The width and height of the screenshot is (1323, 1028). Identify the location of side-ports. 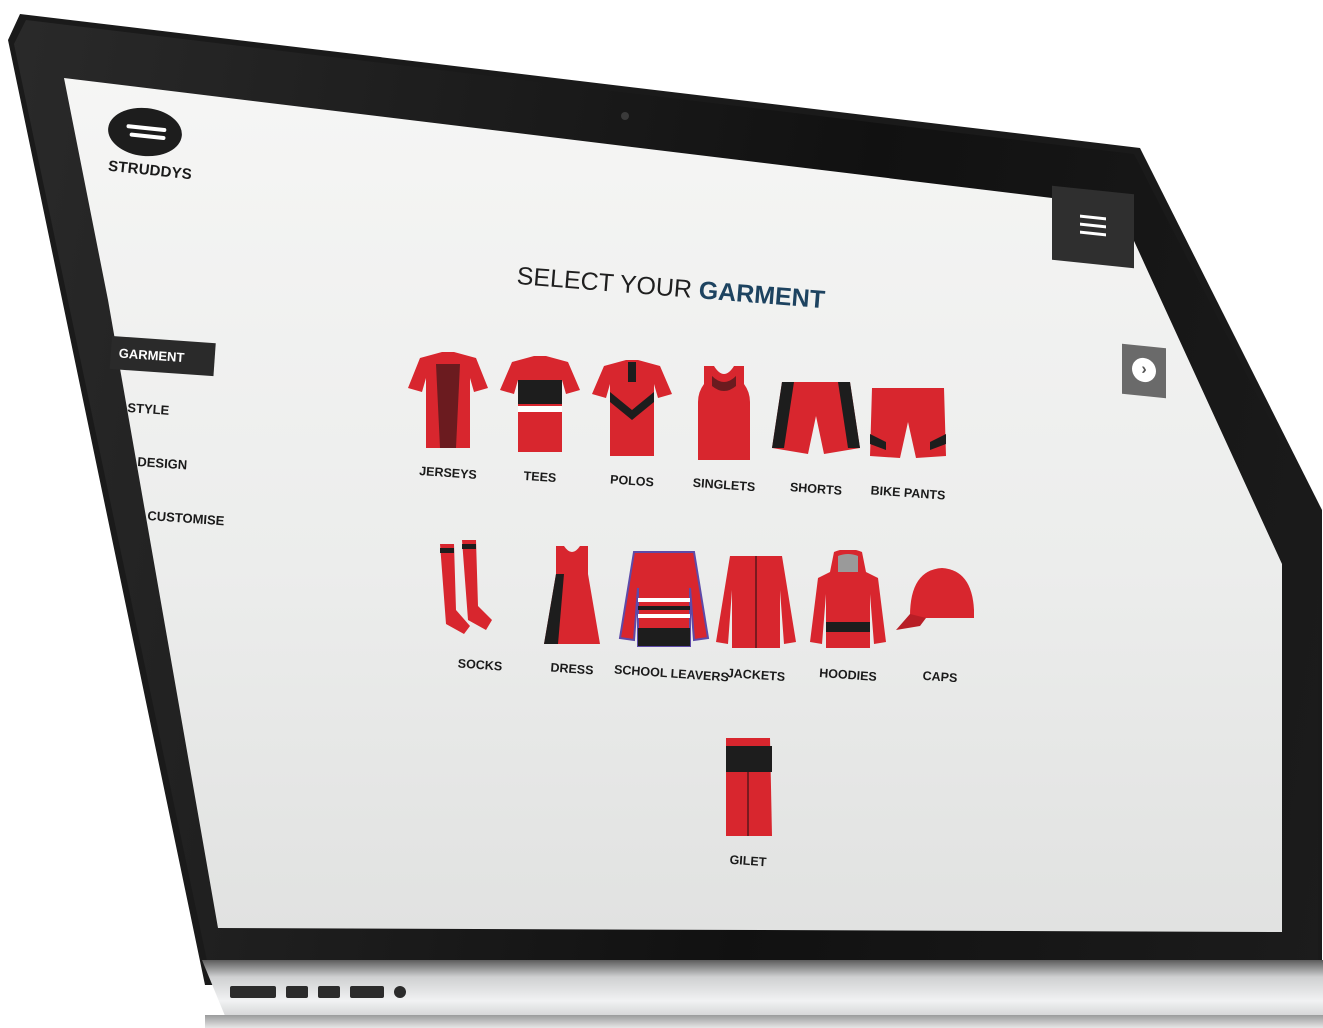
(318, 992).